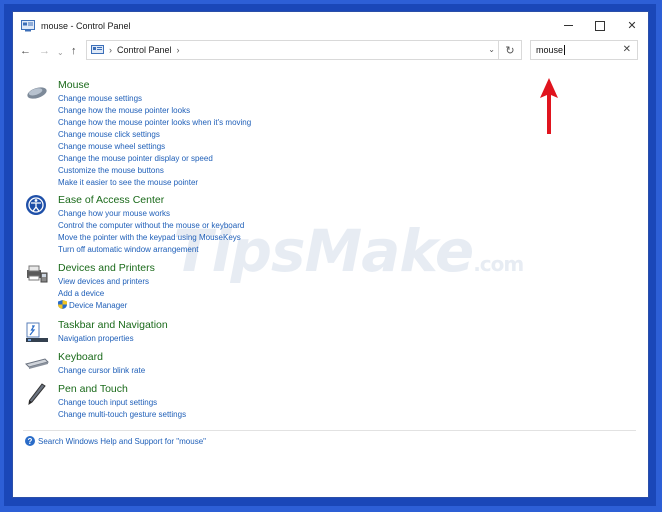 The image size is (662, 512). I want to click on search-input: mouse ✕, so click(584, 50).